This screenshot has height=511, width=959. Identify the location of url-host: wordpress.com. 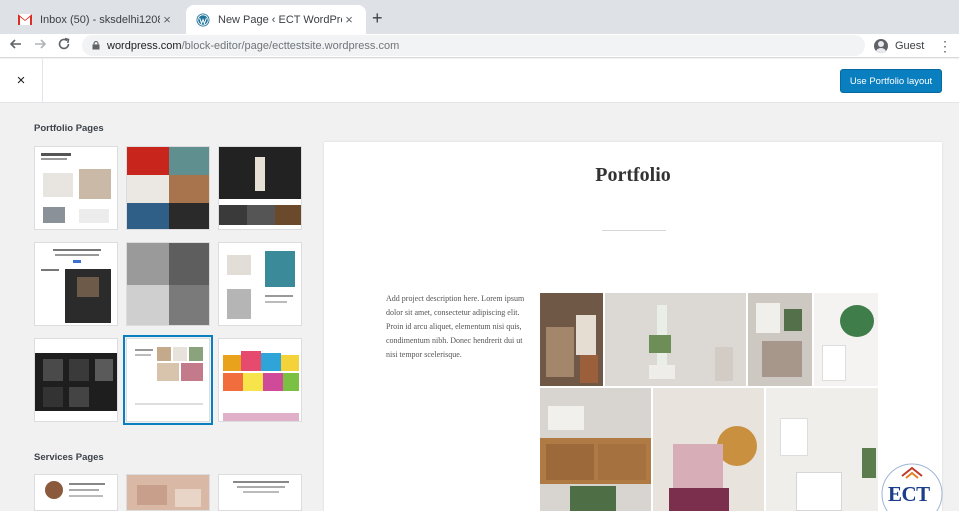
(144, 45).